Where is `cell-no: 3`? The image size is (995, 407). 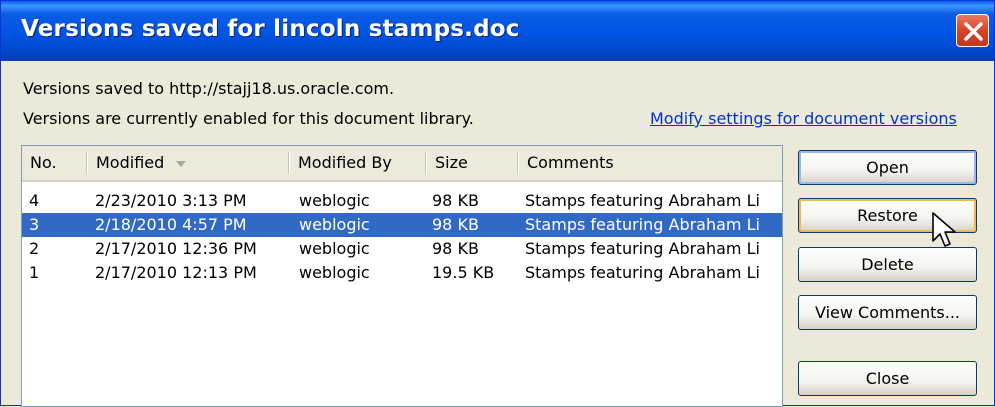
cell-no: 3 is located at coordinates (34, 224).